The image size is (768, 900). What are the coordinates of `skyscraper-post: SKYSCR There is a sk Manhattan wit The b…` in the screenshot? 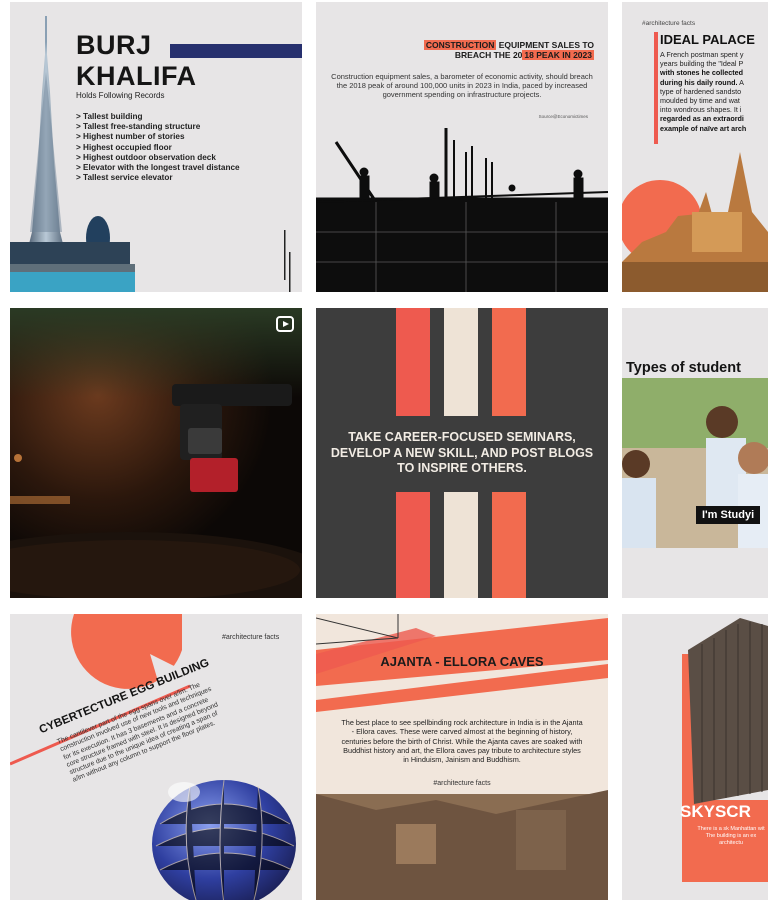 It's located at (695, 757).